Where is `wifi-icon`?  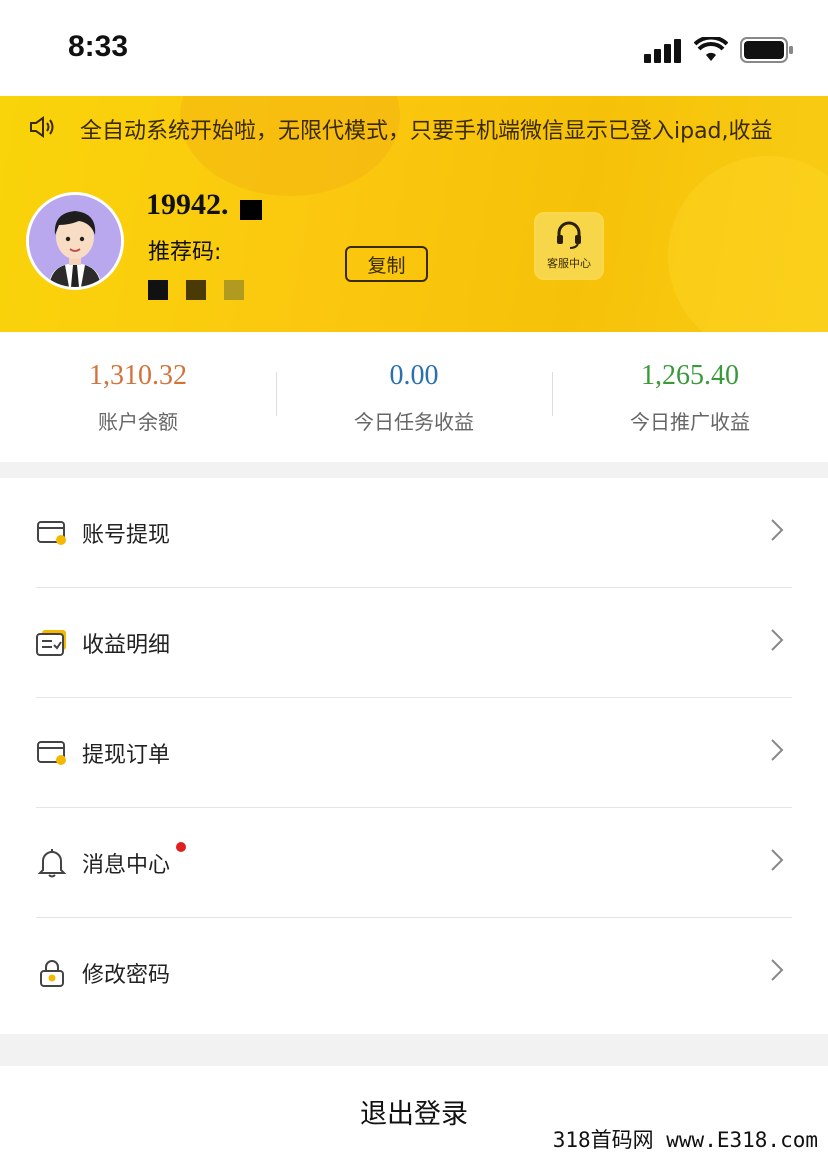 wifi-icon is located at coordinates (711, 50).